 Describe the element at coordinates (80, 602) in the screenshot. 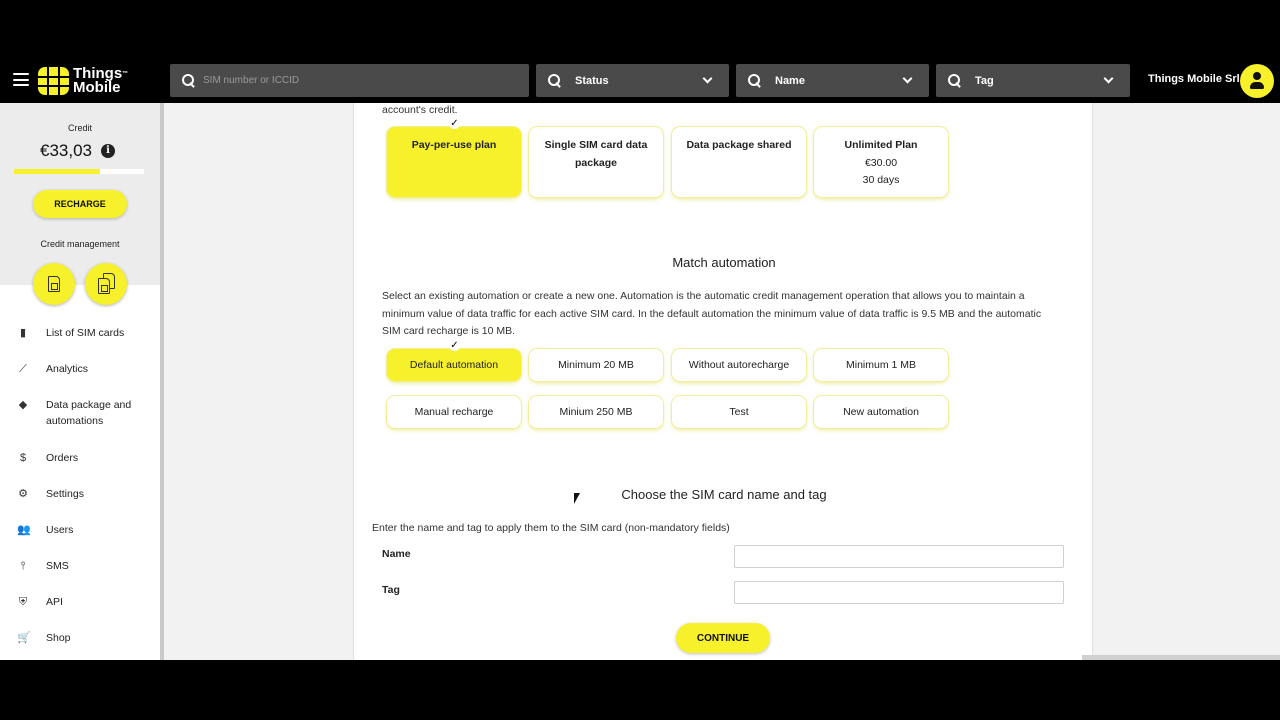

I see `sidebar-item-api: ⛨ API` at that location.